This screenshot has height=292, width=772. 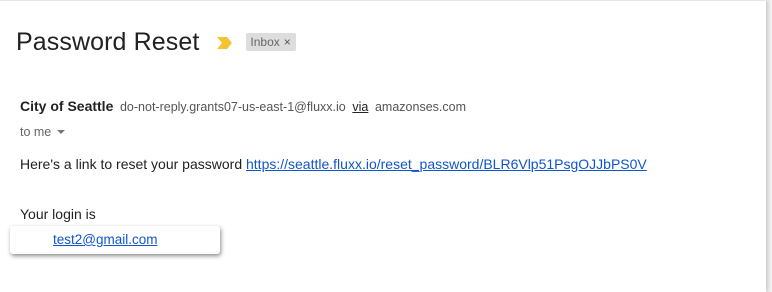 I want to click on login-email-card: test2@gmail.com, so click(x=115, y=240).